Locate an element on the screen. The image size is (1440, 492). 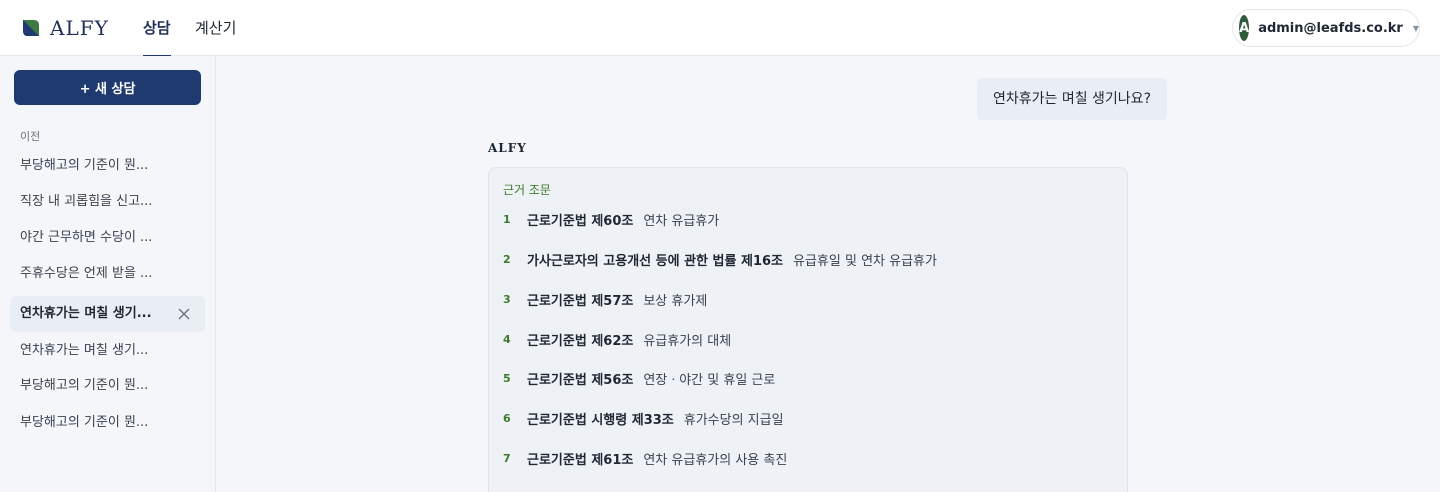
citation-law: 근로기준법 제61조 is located at coordinates (580, 460).